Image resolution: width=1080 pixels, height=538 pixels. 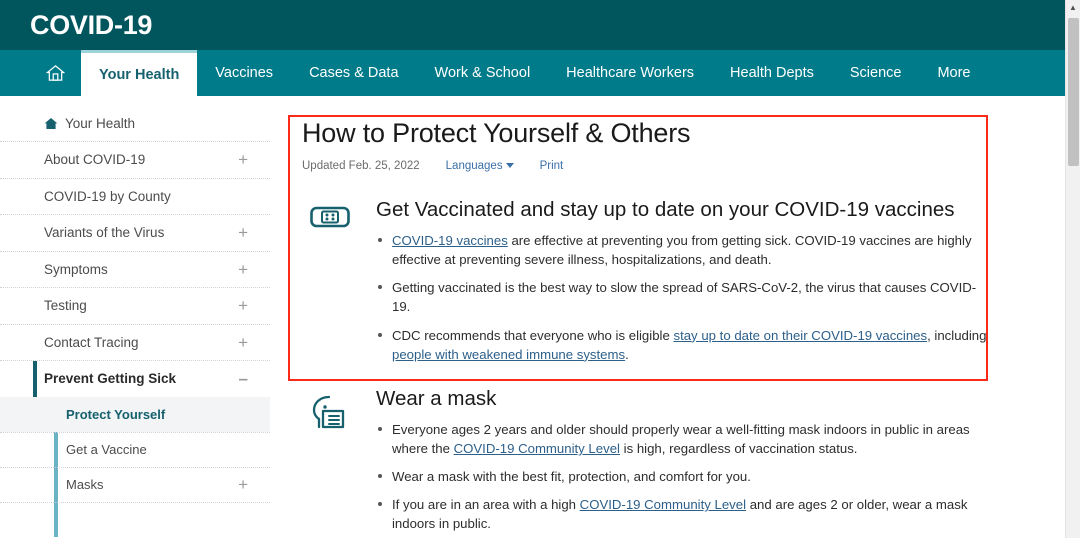 What do you see at coordinates (135, 269) in the screenshot?
I see `sidebar-item-symptoms: Symptoms +` at bounding box center [135, 269].